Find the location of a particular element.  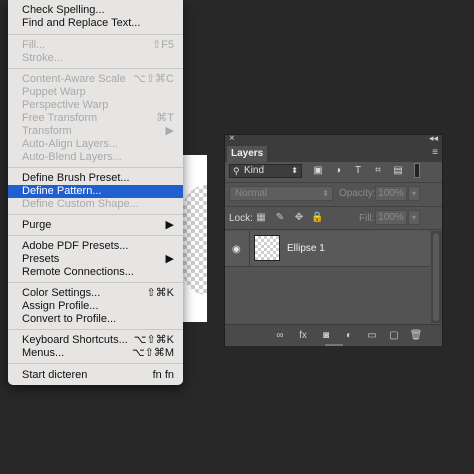

lock-all-icon: 🔒 is located at coordinates (317, 218).